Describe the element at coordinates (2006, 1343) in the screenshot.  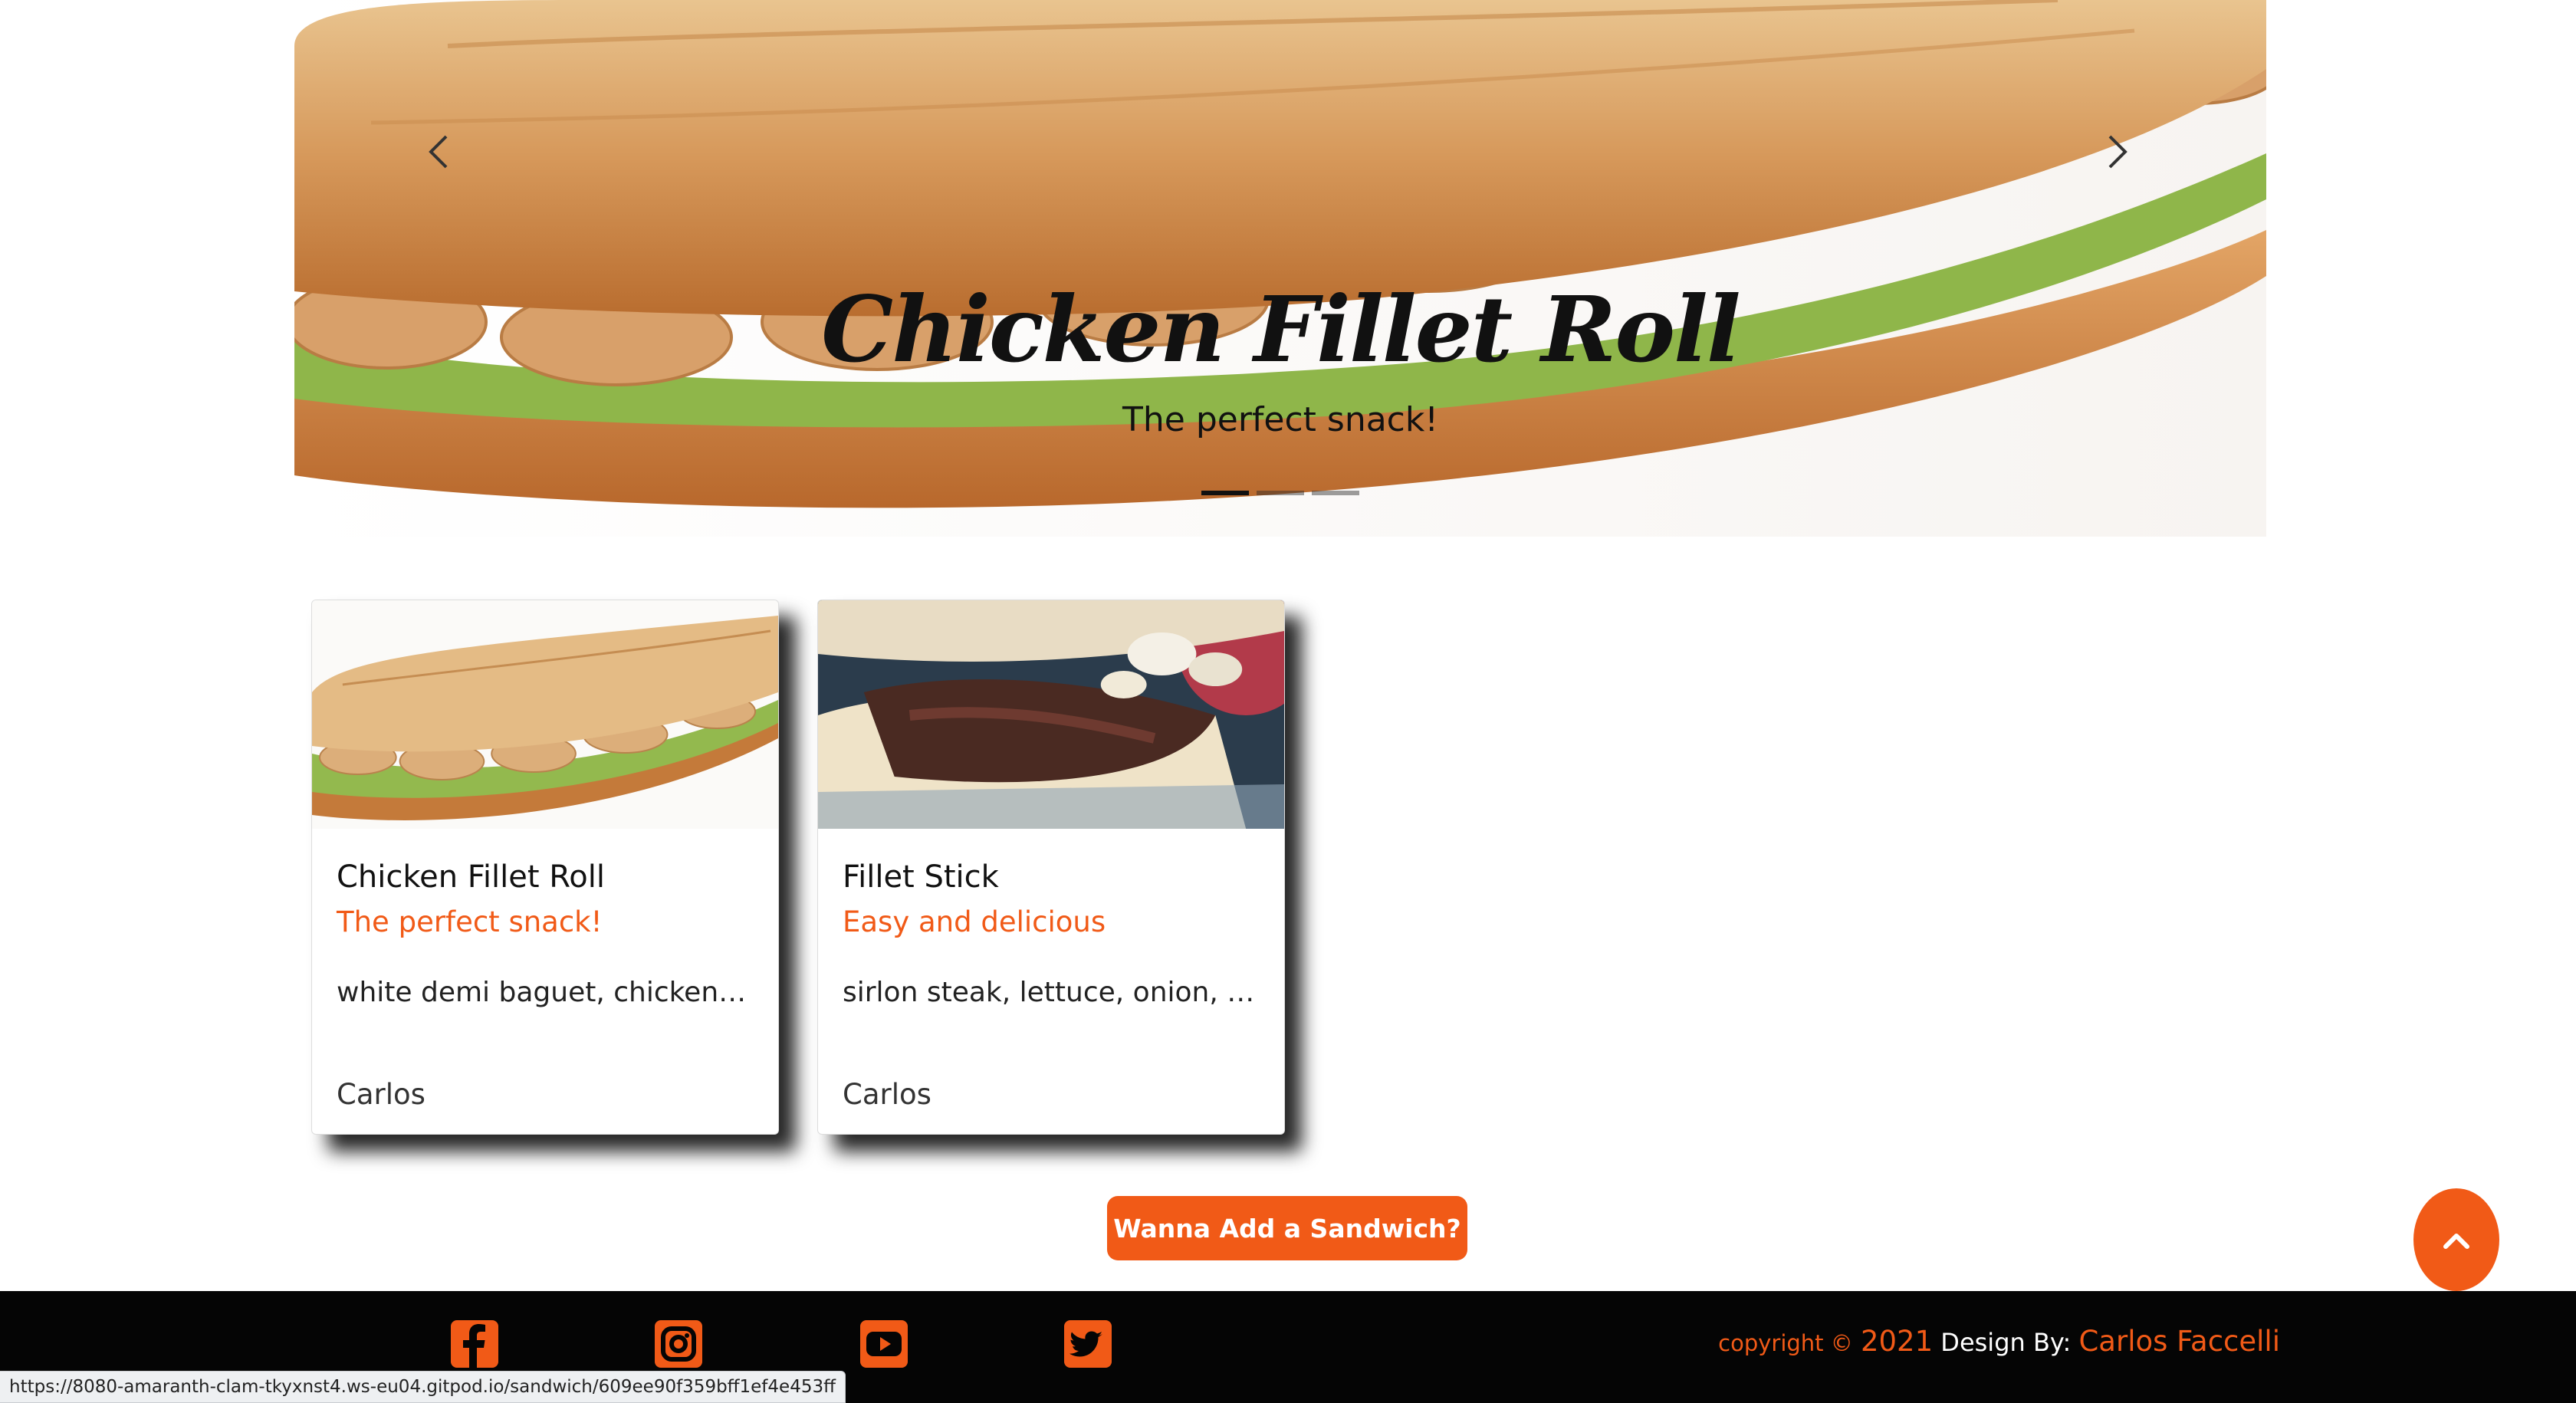
I see `design-by-label: Design By:` at that location.